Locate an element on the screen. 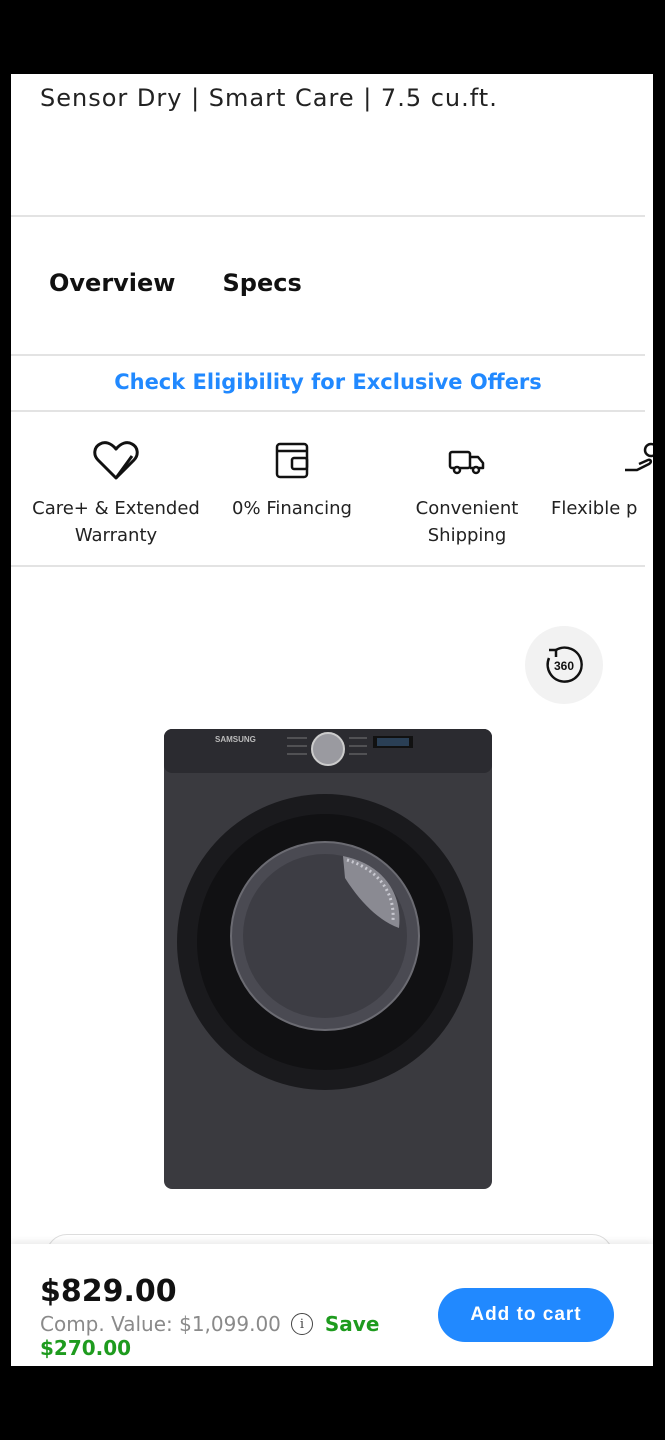 Image resolution: width=665 pixels, height=1440 pixels. comp-value-line: Comp. Value: $1,099.00 i Save is located at coordinates (209, 1324).